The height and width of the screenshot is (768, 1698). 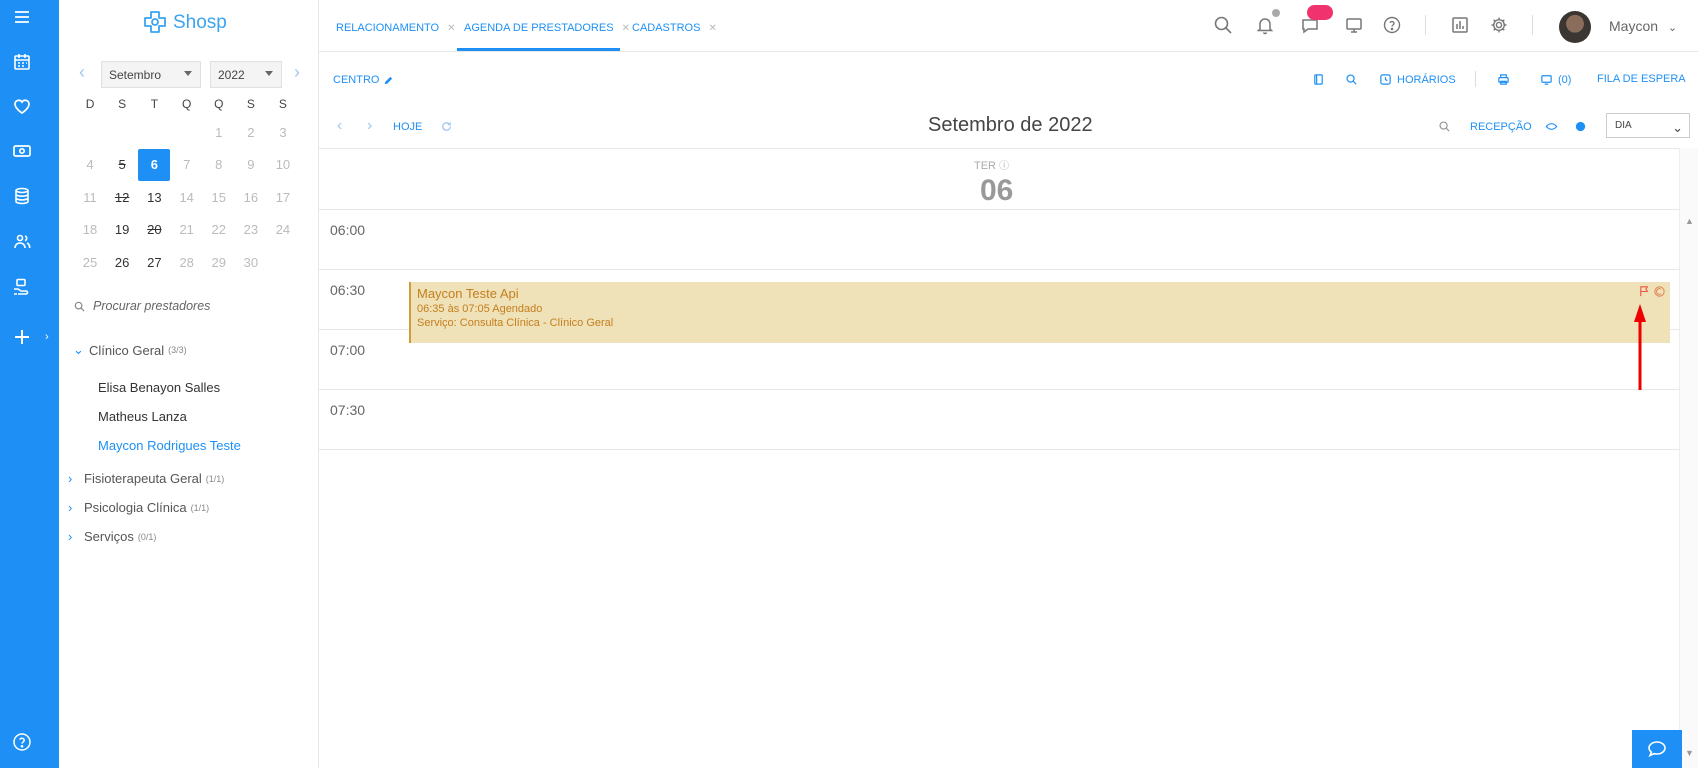 What do you see at coordinates (1659, 291) in the screenshot?
I see `status-icon` at bounding box center [1659, 291].